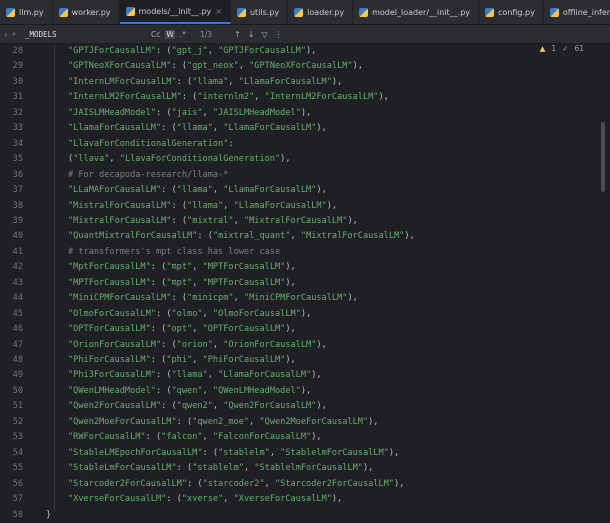 The height and width of the screenshot is (523, 610). Describe the element at coordinates (17, 51) in the screenshot. I see `line-number: 28` at that location.